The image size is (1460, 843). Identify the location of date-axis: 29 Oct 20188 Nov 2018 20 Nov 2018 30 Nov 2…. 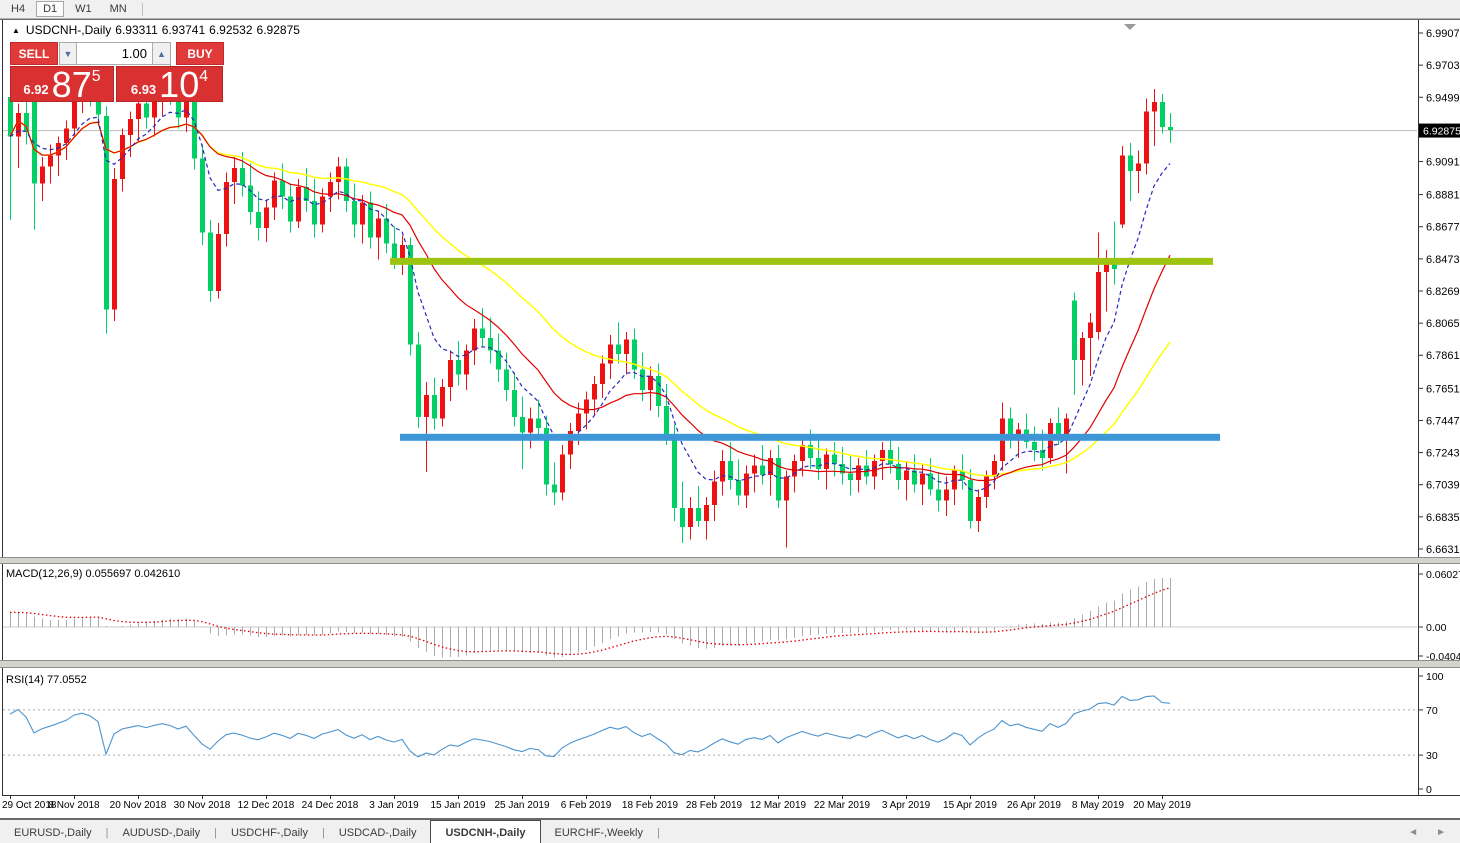
(596, 803).